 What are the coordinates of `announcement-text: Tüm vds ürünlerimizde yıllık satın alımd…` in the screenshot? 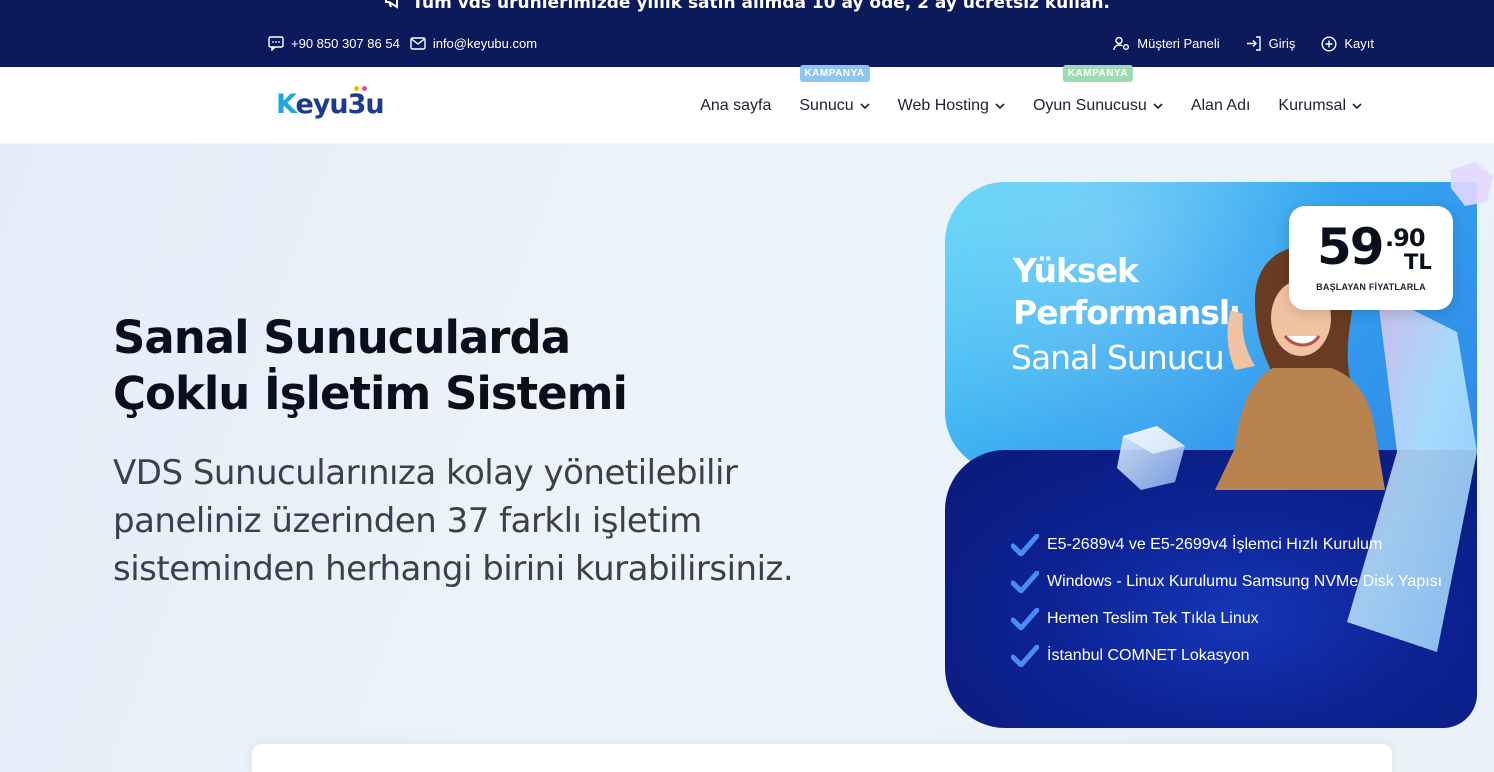 It's located at (761, 6).